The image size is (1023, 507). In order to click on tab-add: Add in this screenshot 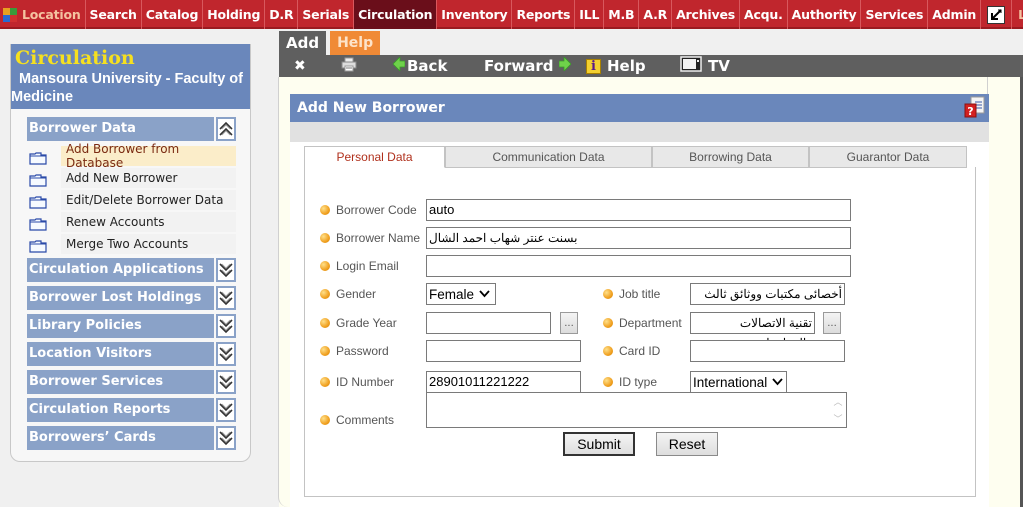, I will do `click(303, 43)`.